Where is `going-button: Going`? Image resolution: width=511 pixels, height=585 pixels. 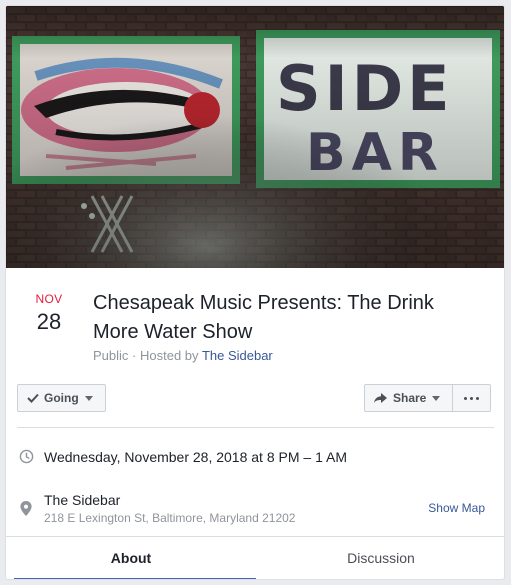 going-button: Going is located at coordinates (61, 398).